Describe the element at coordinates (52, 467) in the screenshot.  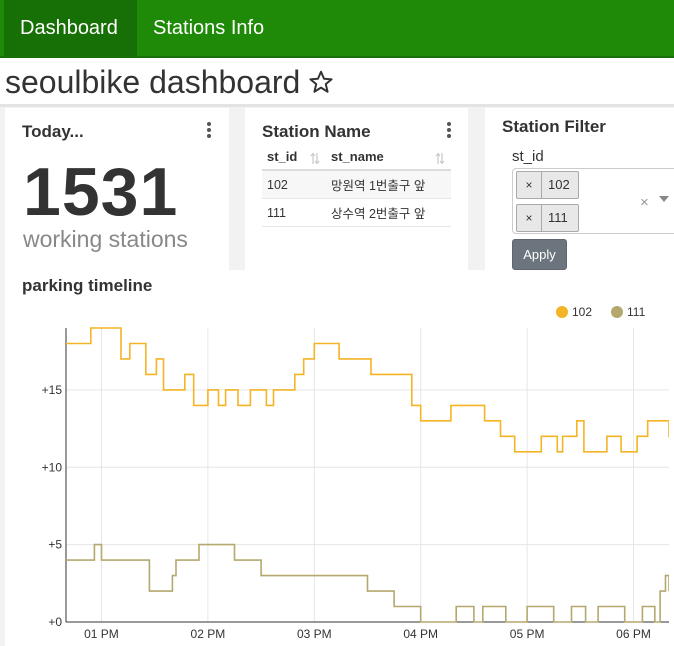
I see `y-tick-label: +10` at that location.